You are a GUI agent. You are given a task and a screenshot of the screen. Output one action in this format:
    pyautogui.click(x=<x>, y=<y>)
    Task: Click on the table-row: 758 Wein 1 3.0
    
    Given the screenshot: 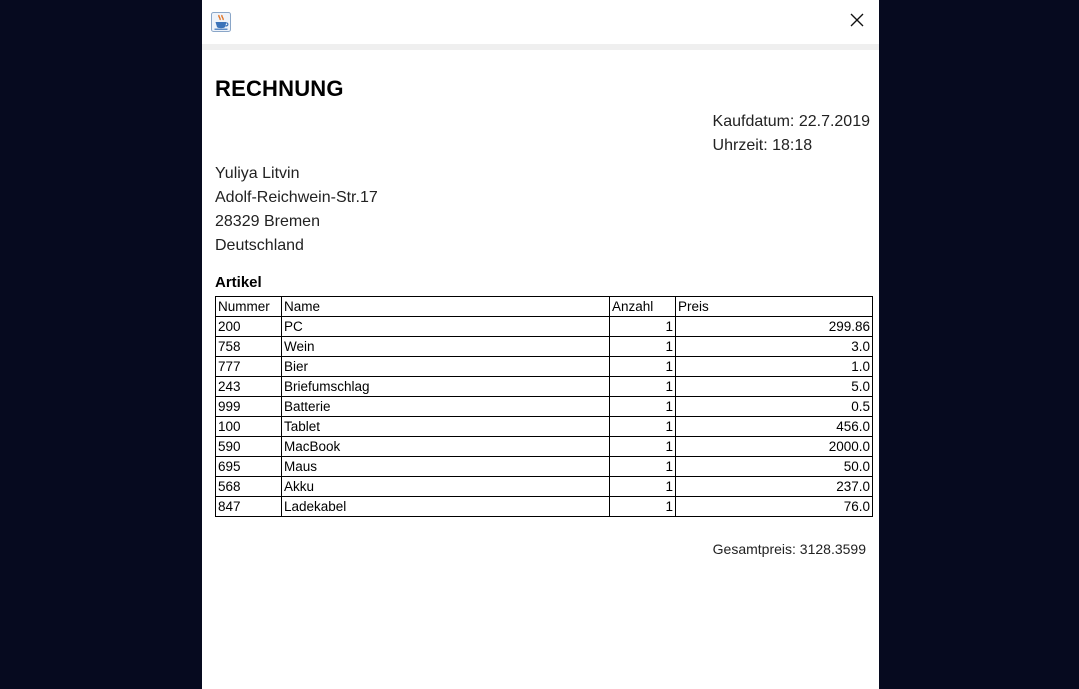 What is the action you would take?
    pyautogui.click(x=544, y=346)
    